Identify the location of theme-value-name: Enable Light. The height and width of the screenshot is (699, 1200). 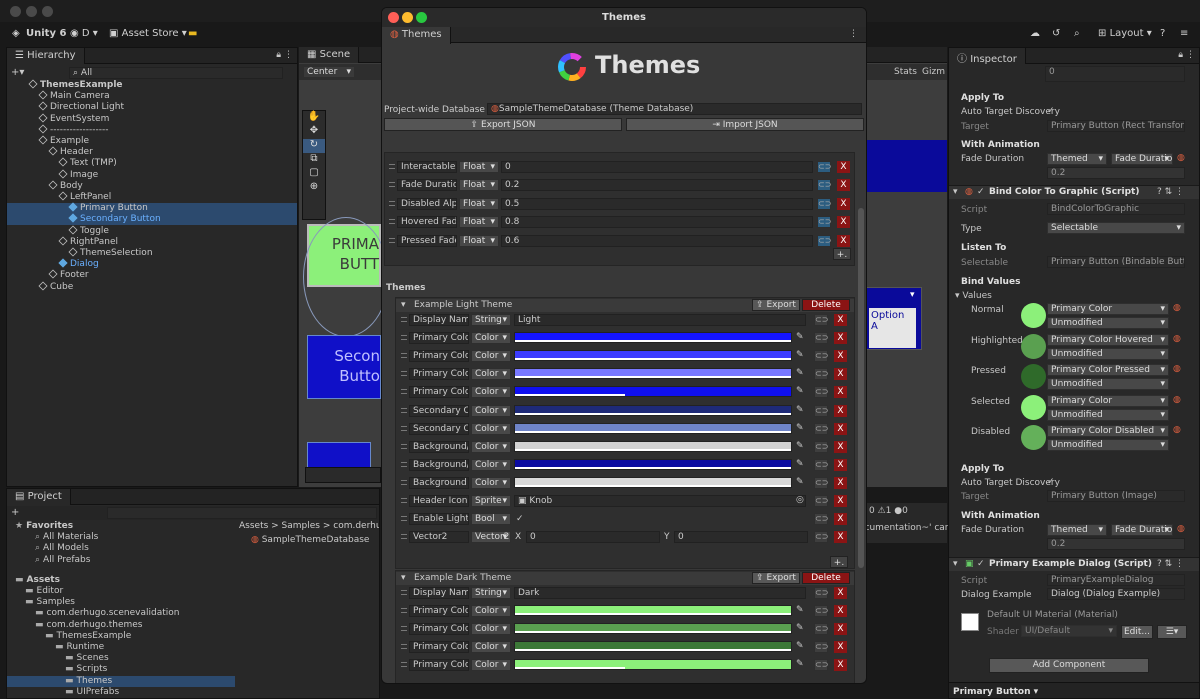
(439, 519).